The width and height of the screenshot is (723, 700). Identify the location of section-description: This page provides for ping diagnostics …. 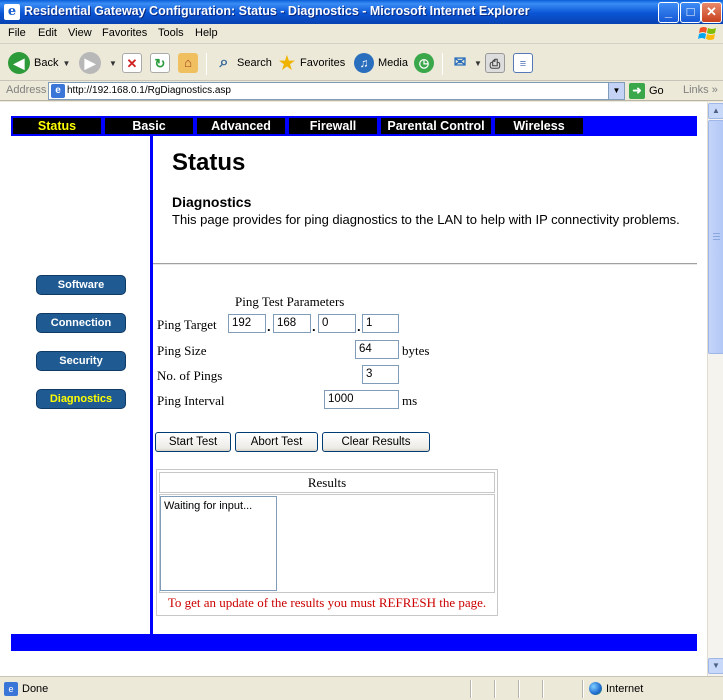
(426, 219).